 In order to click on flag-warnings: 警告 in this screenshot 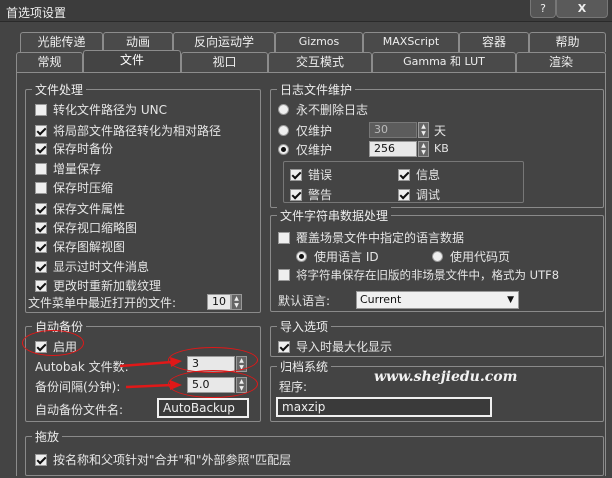, I will do `click(311, 194)`.